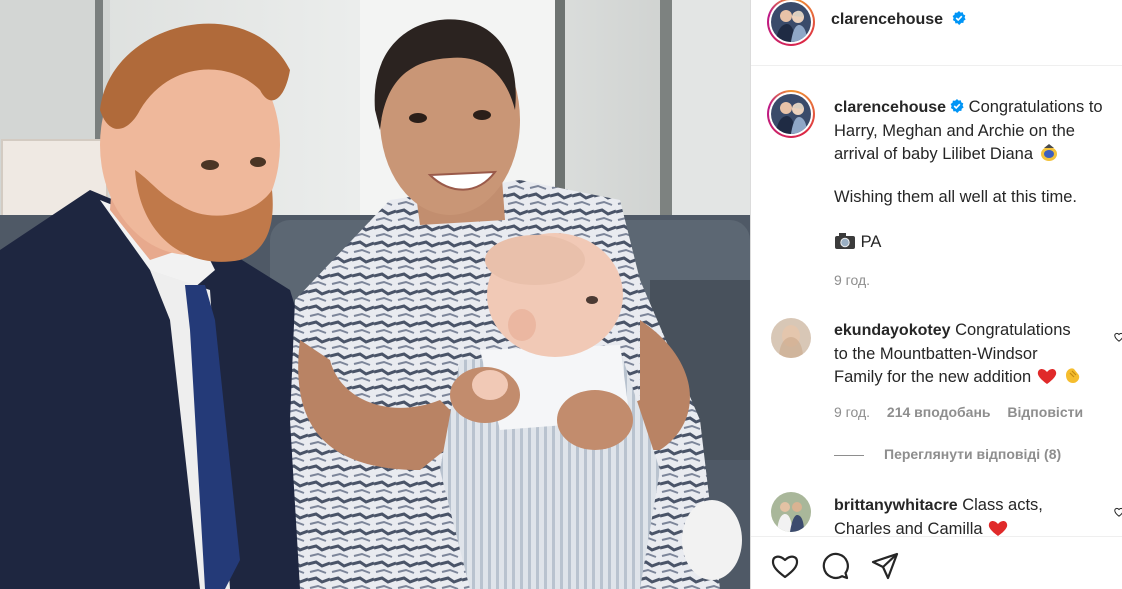 This screenshot has height=589, width=1122. What do you see at coordinates (1002, 505) in the screenshot?
I see `comment-2-line-1: Class acts,` at bounding box center [1002, 505].